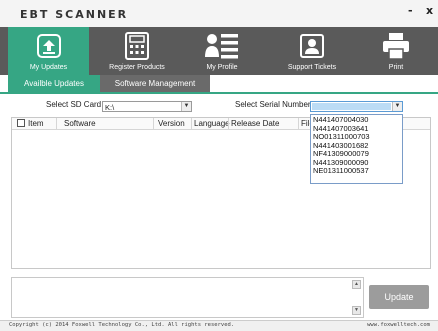  Describe the element at coordinates (222, 46) in the screenshot. I see `profile-icon` at that location.